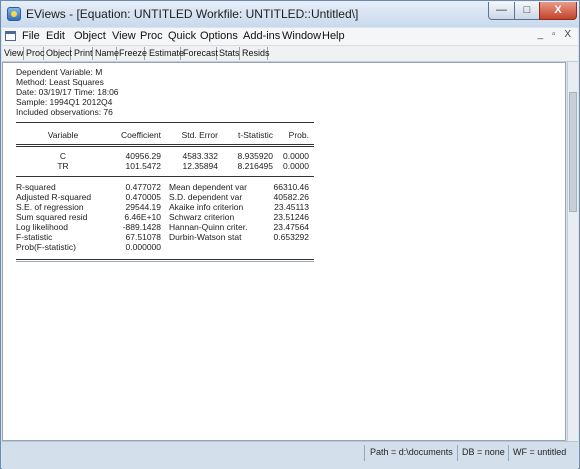 This screenshot has height=469, width=580. I want to click on row-tr-std-error: 12.35894, so click(200, 166).